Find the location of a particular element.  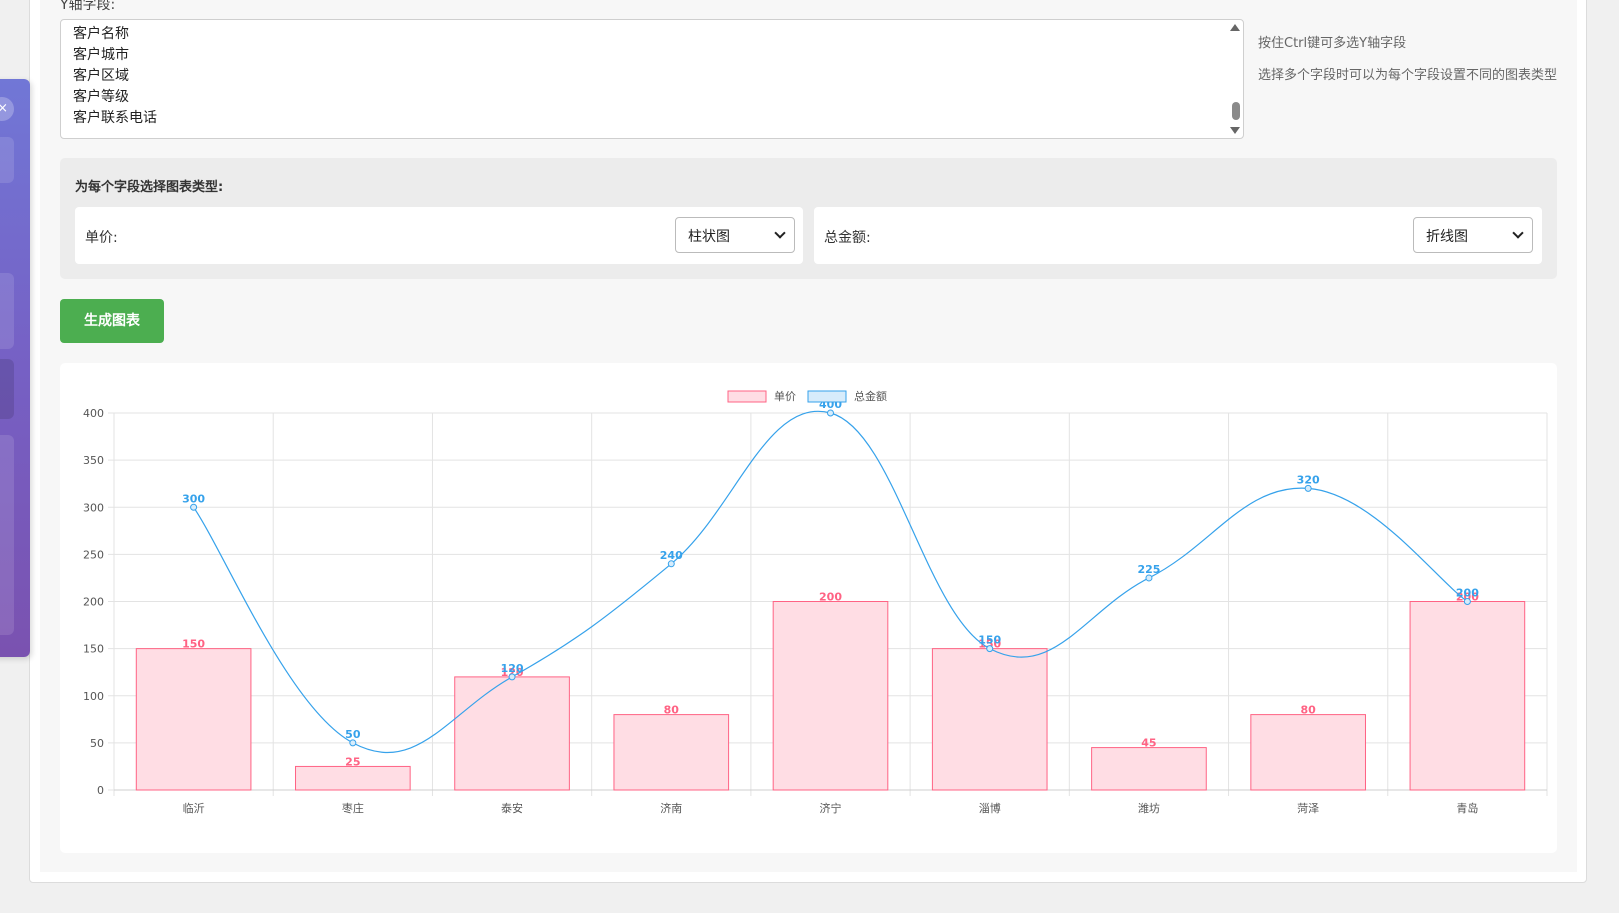

y-axis-field-label: Y轴字段: is located at coordinates (88, 6).